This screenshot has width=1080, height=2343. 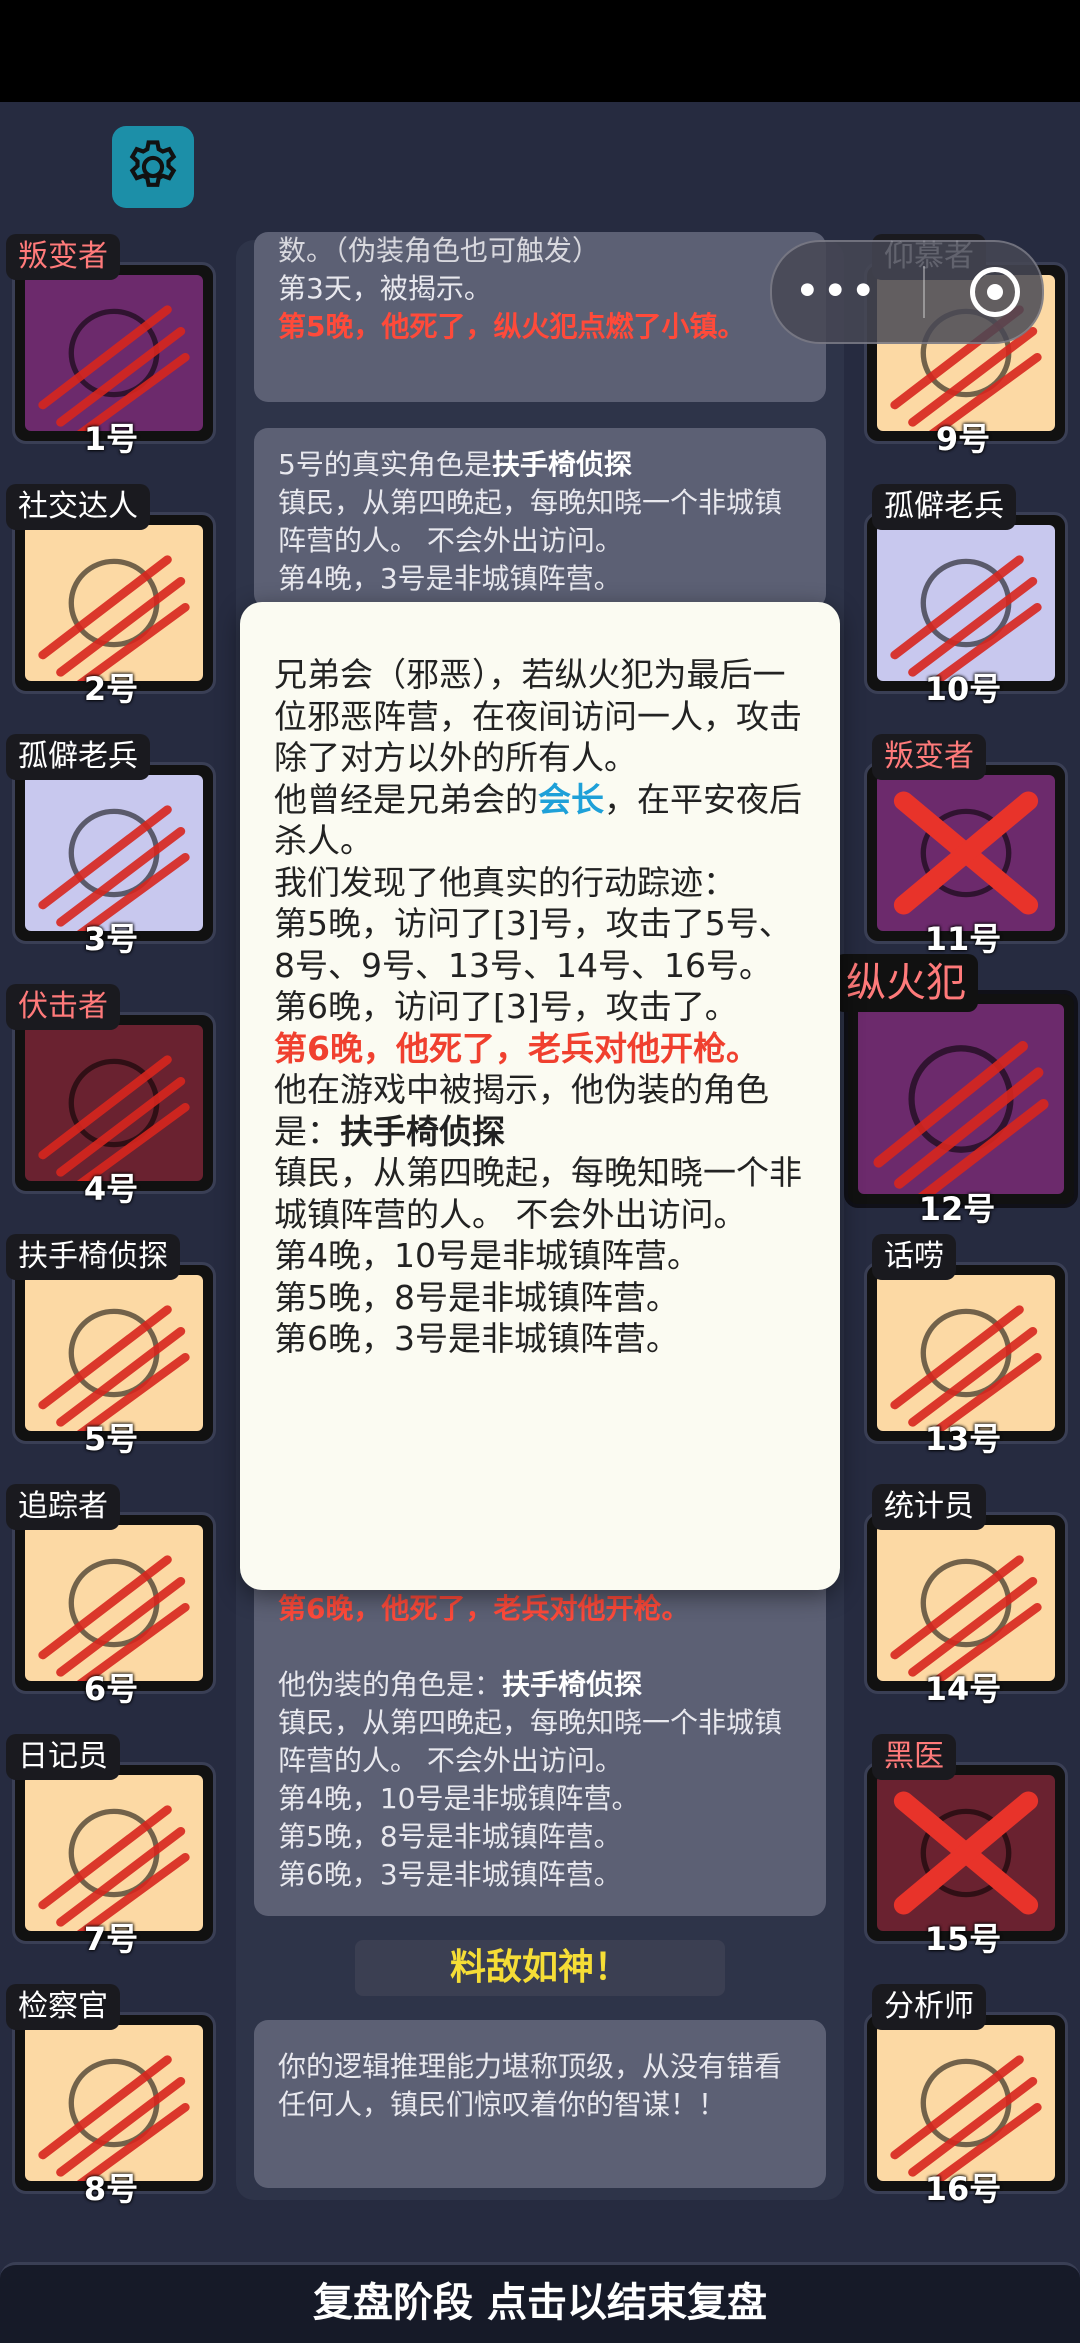 I want to click on player-card: 分析师 16号, so click(x=963, y=2096).